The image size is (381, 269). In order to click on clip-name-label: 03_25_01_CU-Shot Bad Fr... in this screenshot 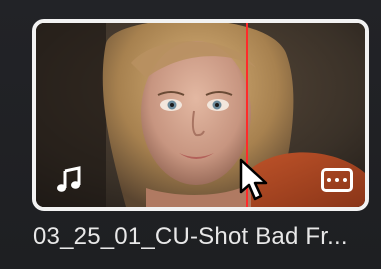, I will do `click(190, 236)`.